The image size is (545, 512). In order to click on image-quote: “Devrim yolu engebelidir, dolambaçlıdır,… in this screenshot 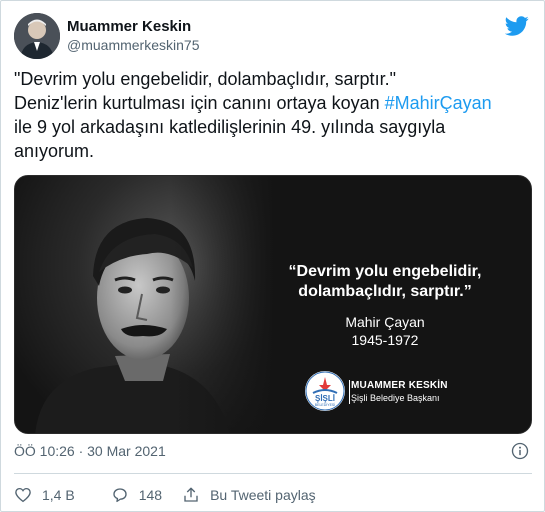, I will do `click(385, 282)`.